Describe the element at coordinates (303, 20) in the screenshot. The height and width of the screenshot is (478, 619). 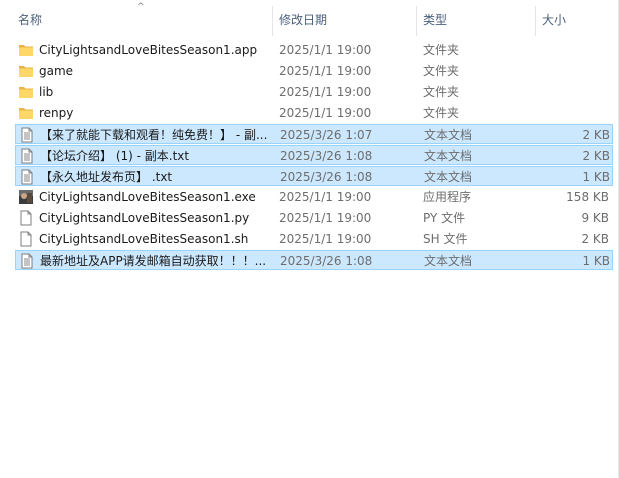
I see `column-header-date: 修改日期` at that location.